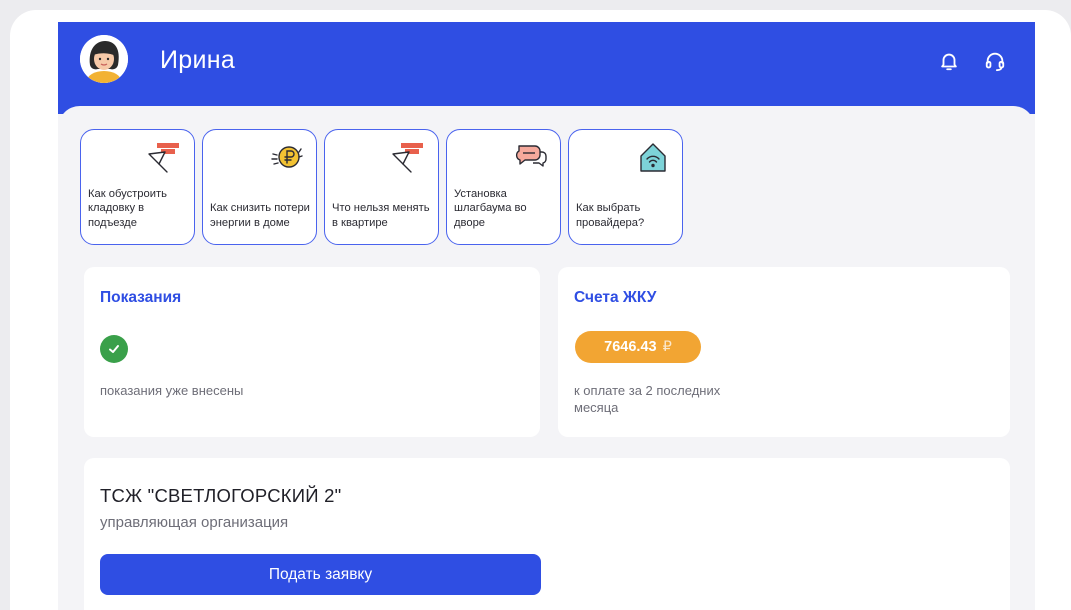 This screenshot has height=610, width=1071. What do you see at coordinates (287, 157) in the screenshot?
I see `ruble-coin-icon` at bounding box center [287, 157].